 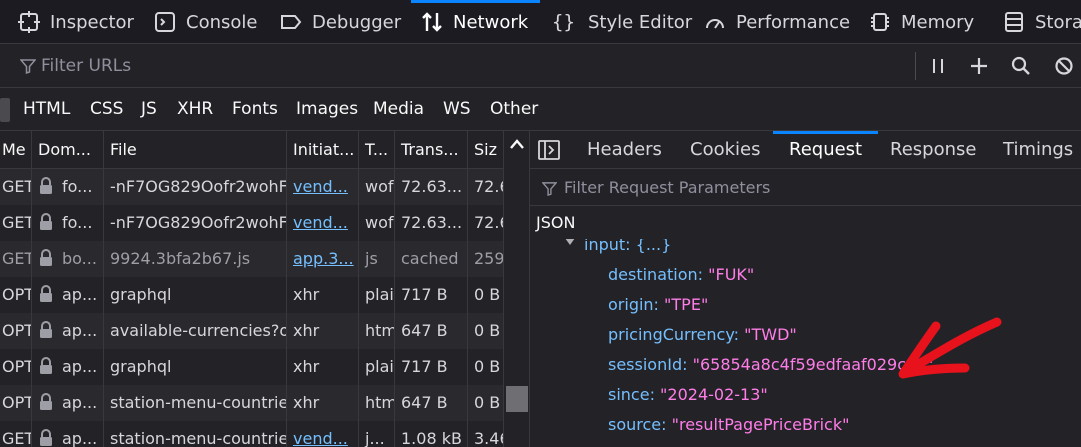 What do you see at coordinates (340, 21) in the screenshot?
I see `tab-debugger: Debugger` at bounding box center [340, 21].